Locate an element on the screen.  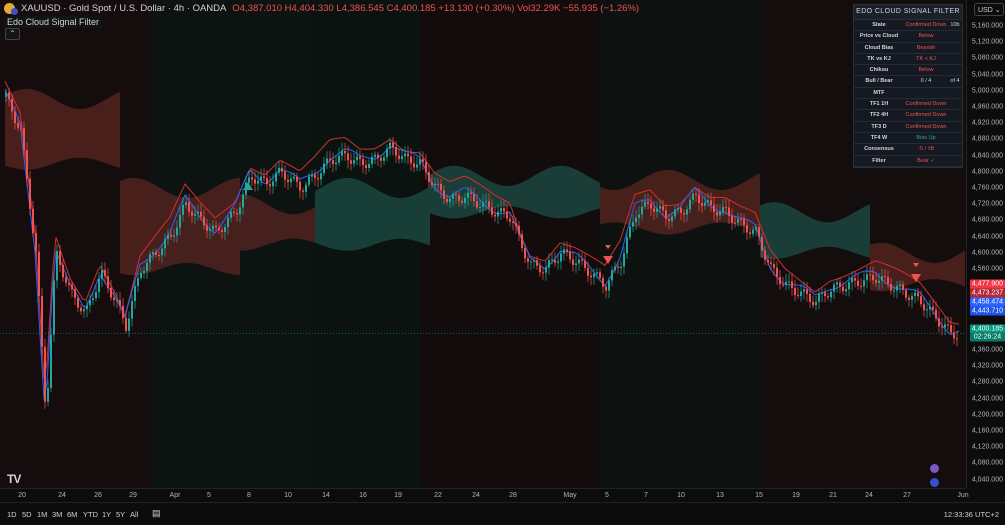
price-tick: 4,240.000 is located at coordinates (987, 399).